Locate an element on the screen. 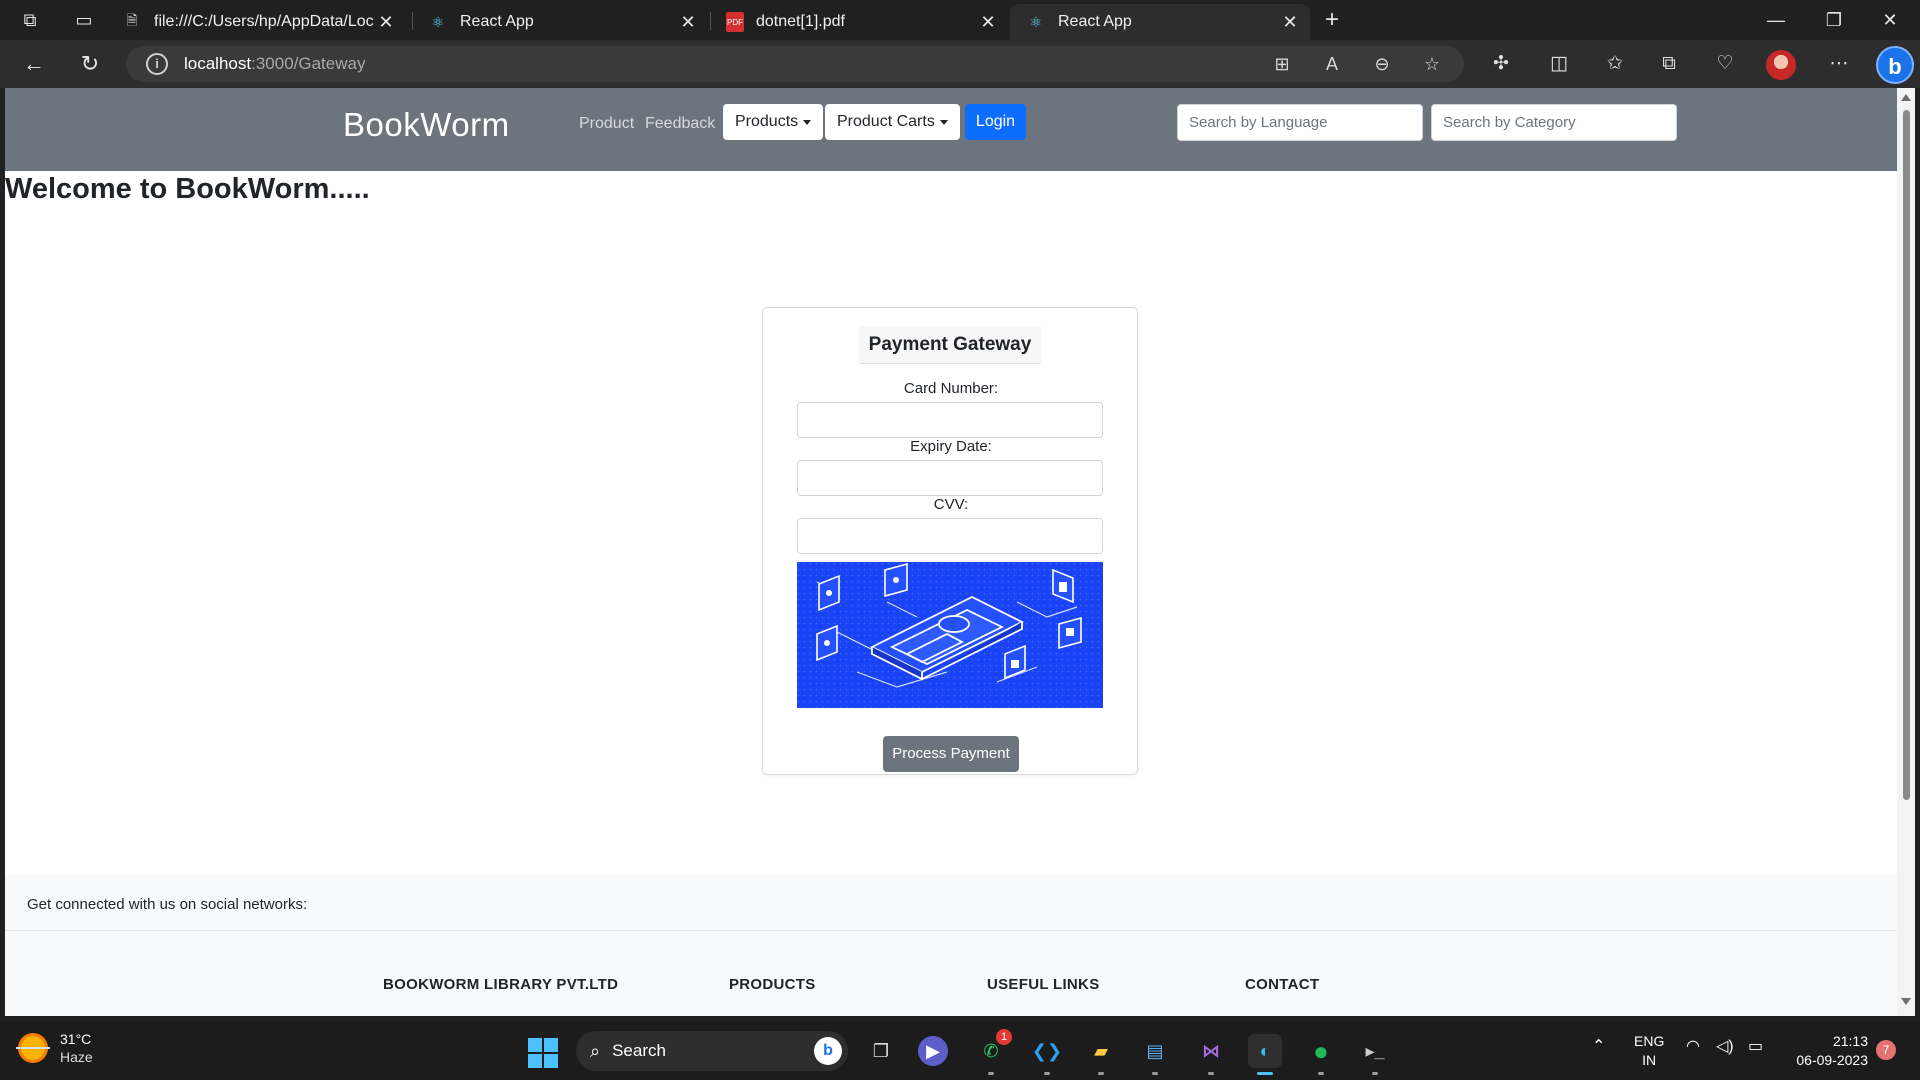 The width and height of the screenshot is (1920, 1080). page-scrollbar is located at coordinates (1906, 552).